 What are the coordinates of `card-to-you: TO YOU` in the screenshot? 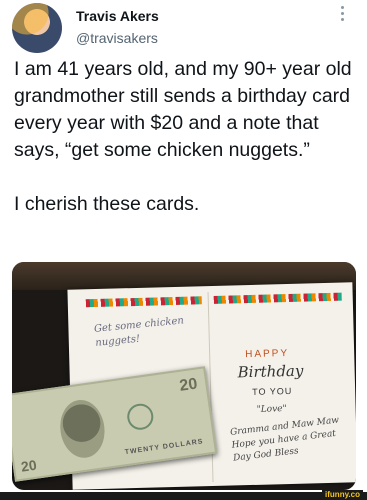 It's located at (272, 391).